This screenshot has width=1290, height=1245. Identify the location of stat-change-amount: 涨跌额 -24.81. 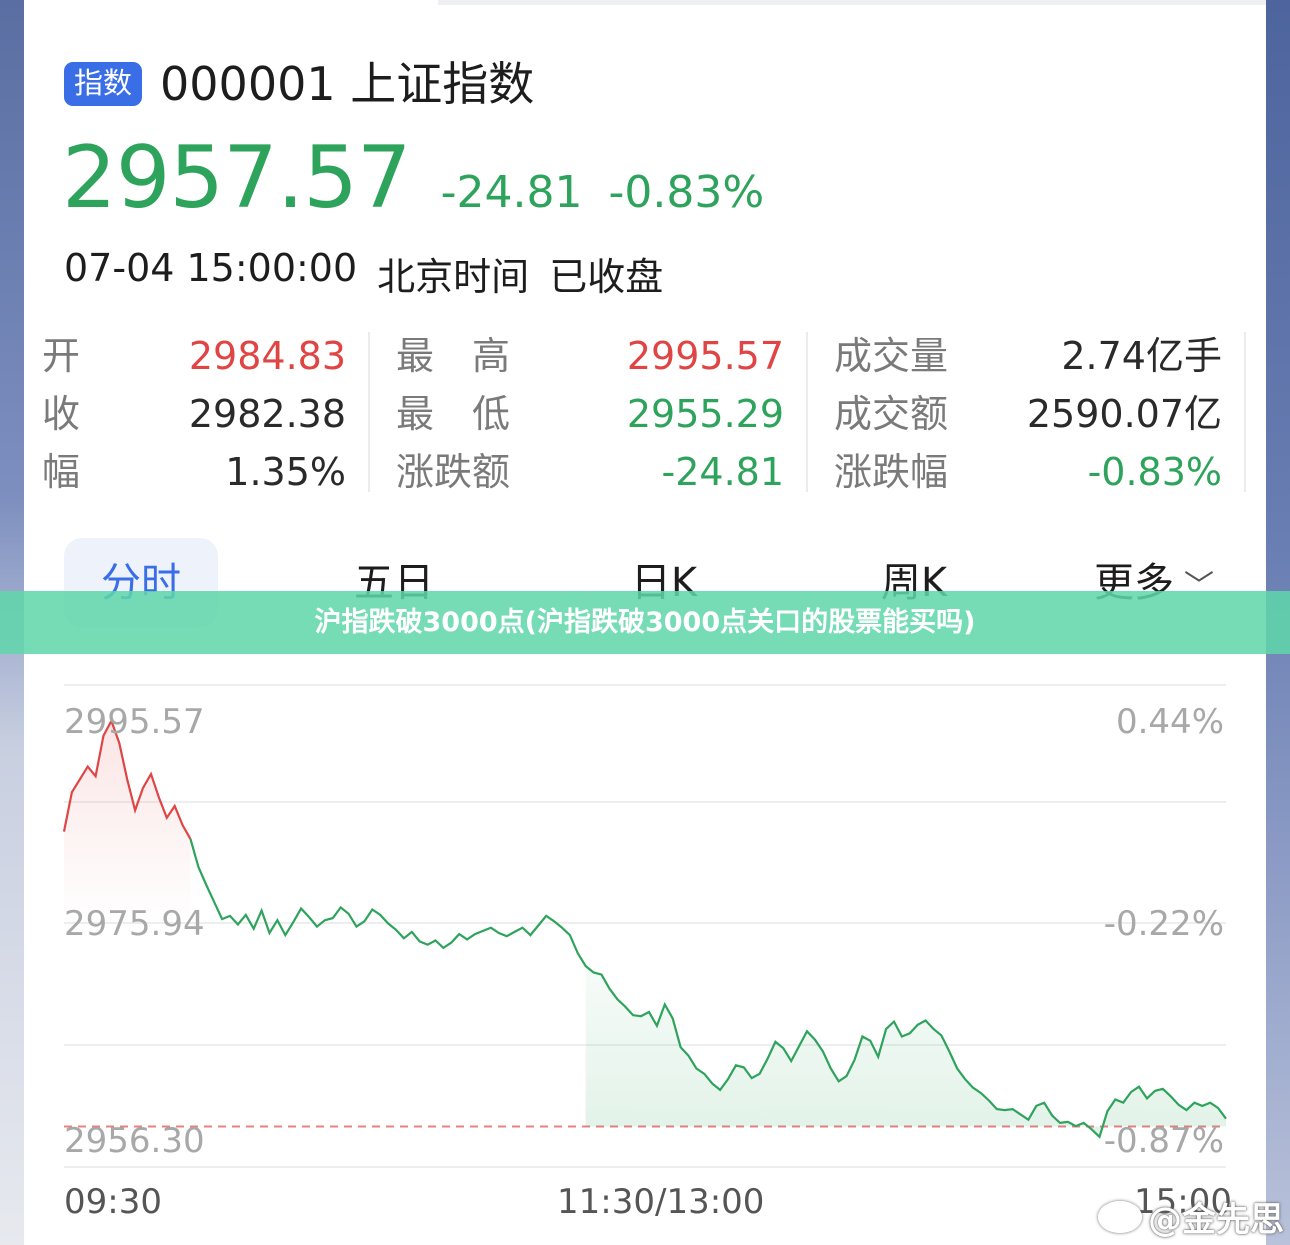
(590, 472).